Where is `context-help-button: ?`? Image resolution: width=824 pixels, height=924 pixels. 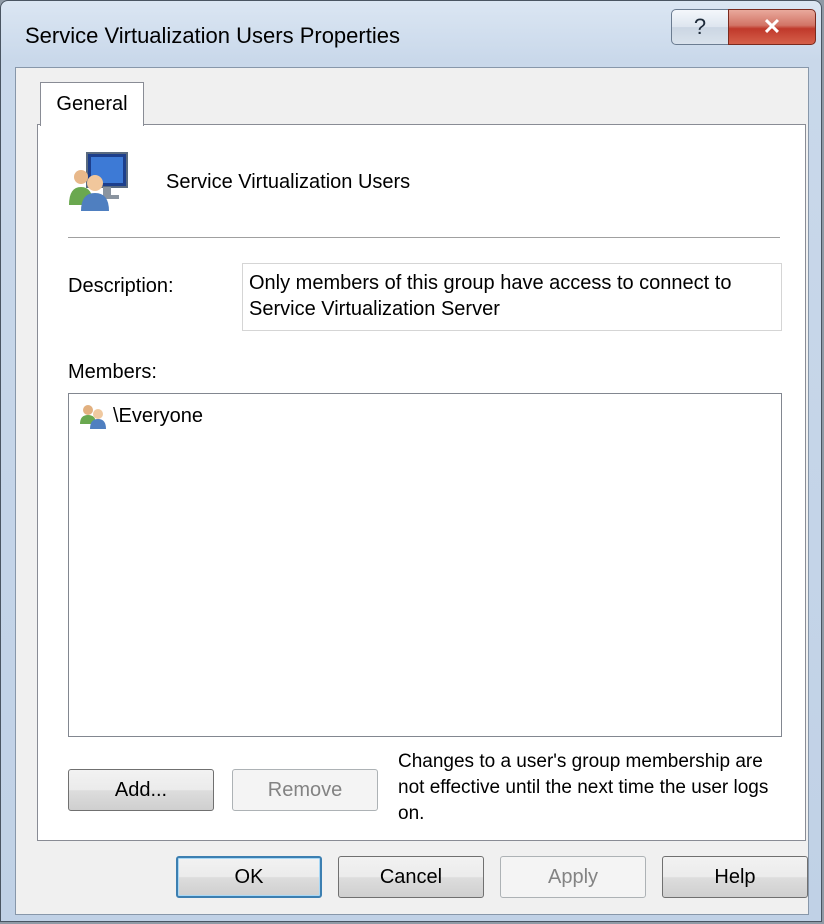
context-help-button: ? is located at coordinates (700, 27).